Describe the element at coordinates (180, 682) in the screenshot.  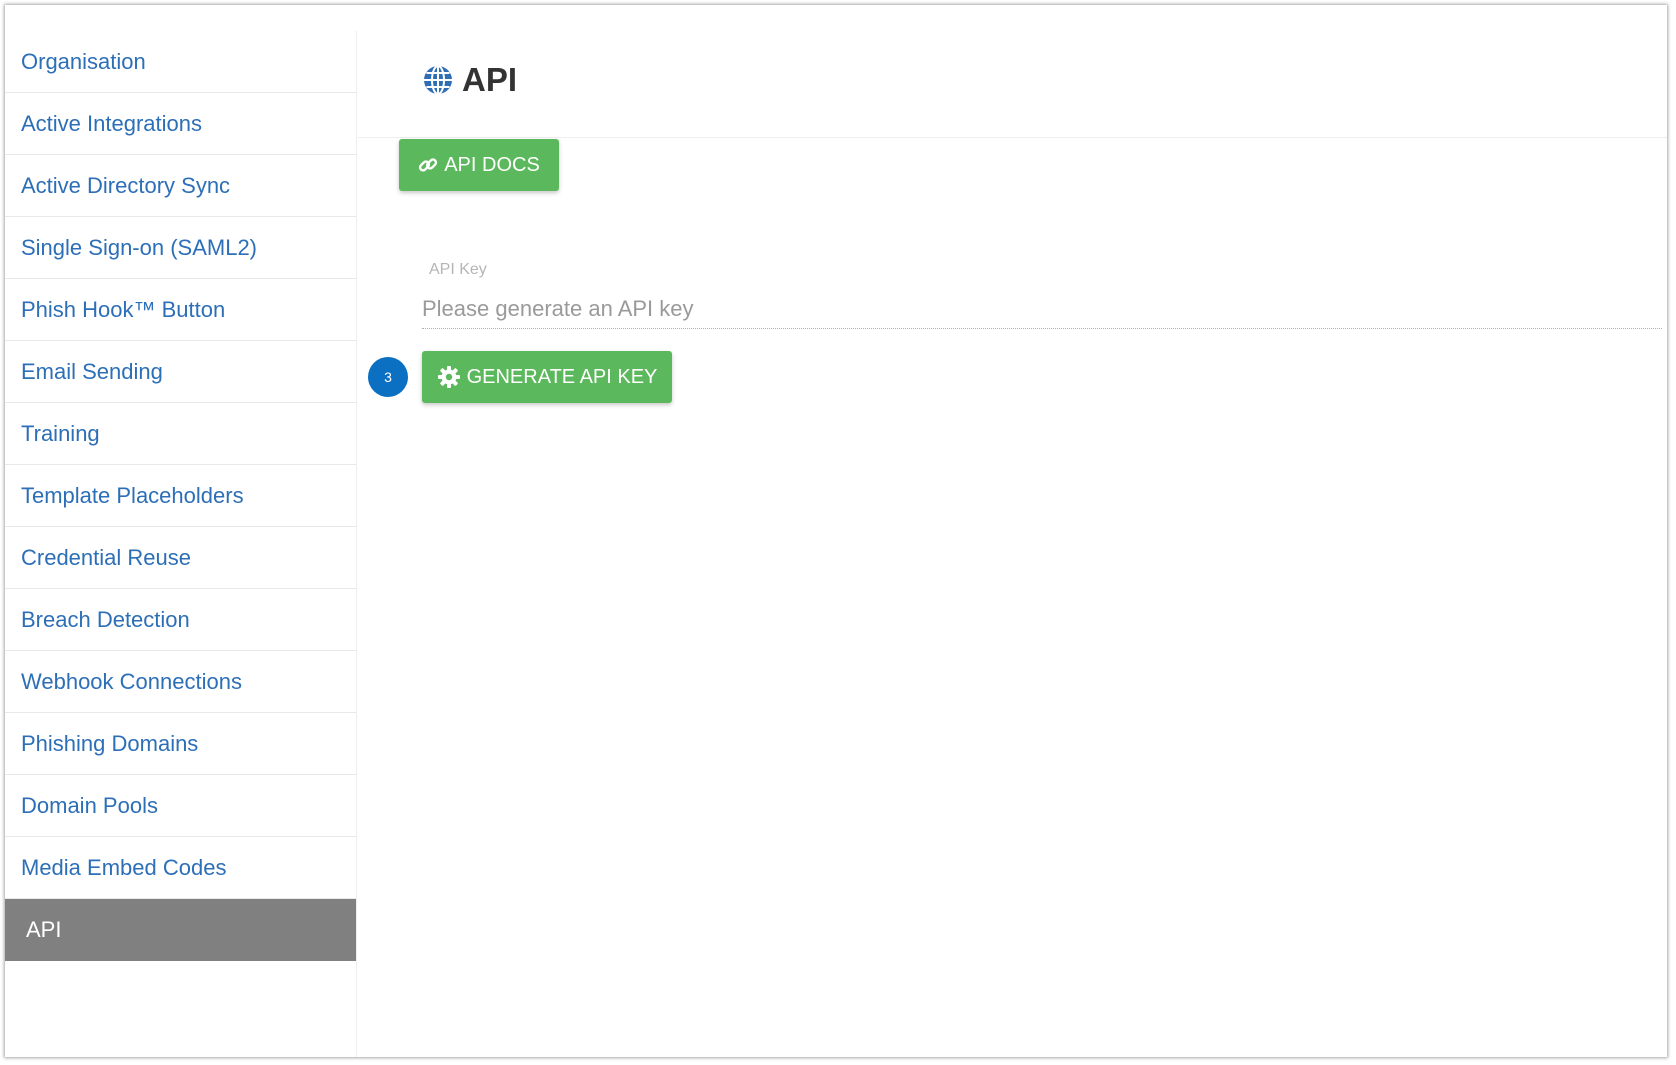
I see `sidebar-item-webhook-connections: Webhook Connections` at that location.